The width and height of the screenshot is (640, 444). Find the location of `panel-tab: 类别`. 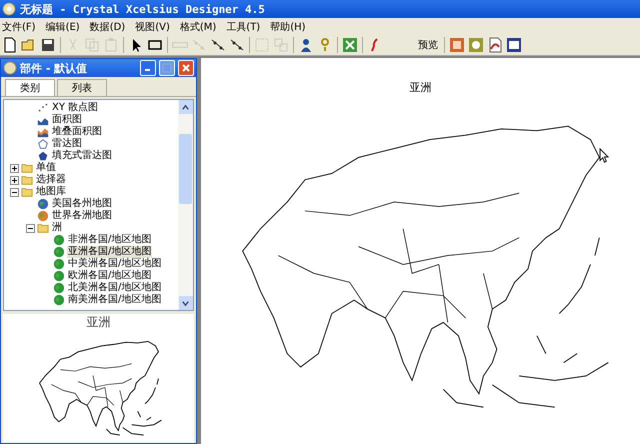

panel-tab: 类别 is located at coordinates (30, 87).